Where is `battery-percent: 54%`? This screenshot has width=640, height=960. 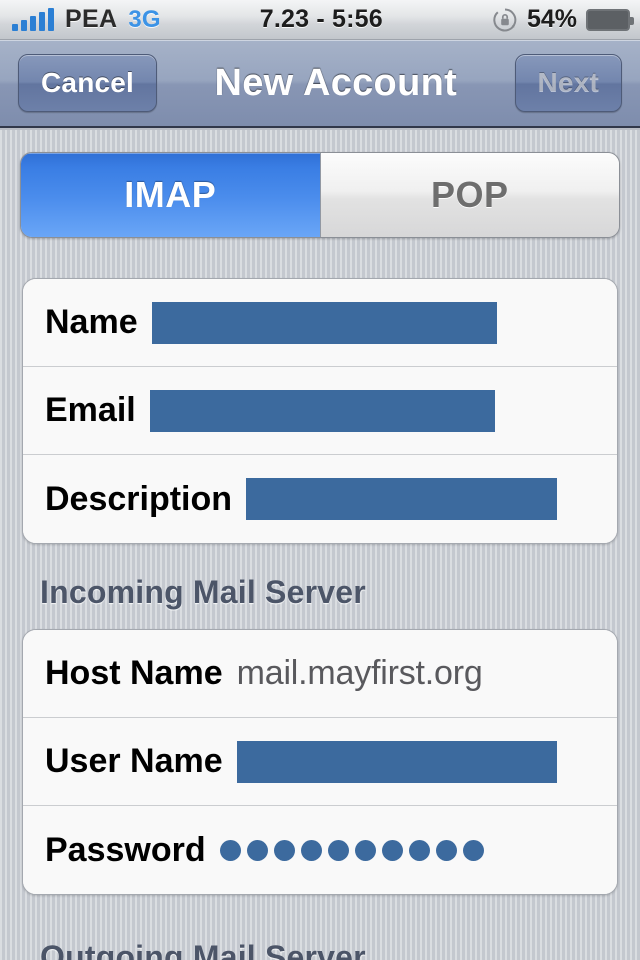
battery-percent: 54% is located at coordinates (551, 19).